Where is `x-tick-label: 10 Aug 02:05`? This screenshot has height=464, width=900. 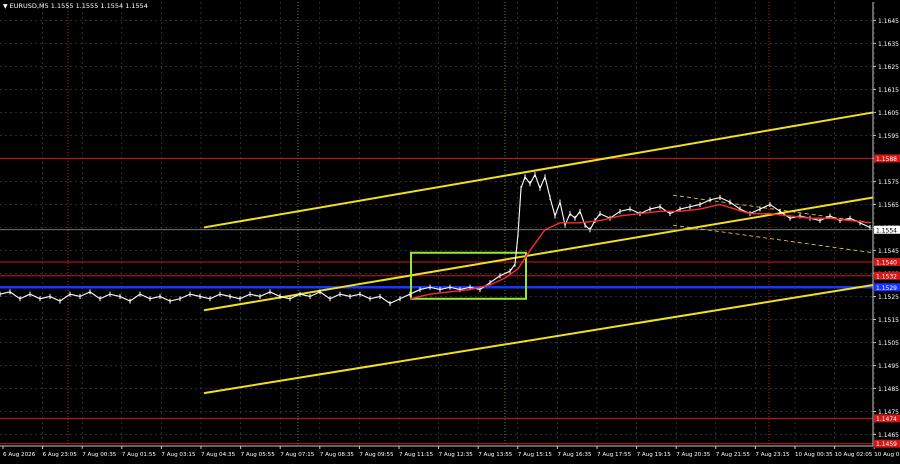
x-tick-label: 10 Aug 02:05 is located at coordinates (854, 455).